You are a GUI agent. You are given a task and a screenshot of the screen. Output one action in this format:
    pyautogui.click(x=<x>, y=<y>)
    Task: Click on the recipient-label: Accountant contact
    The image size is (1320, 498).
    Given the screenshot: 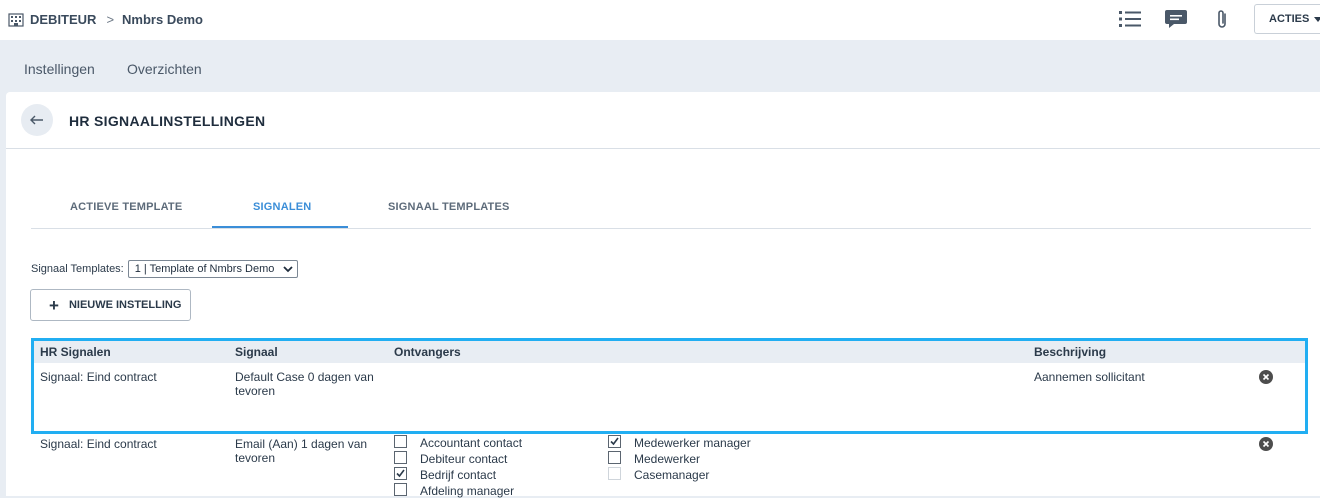 What is the action you would take?
    pyautogui.click(x=471, y=443)
    